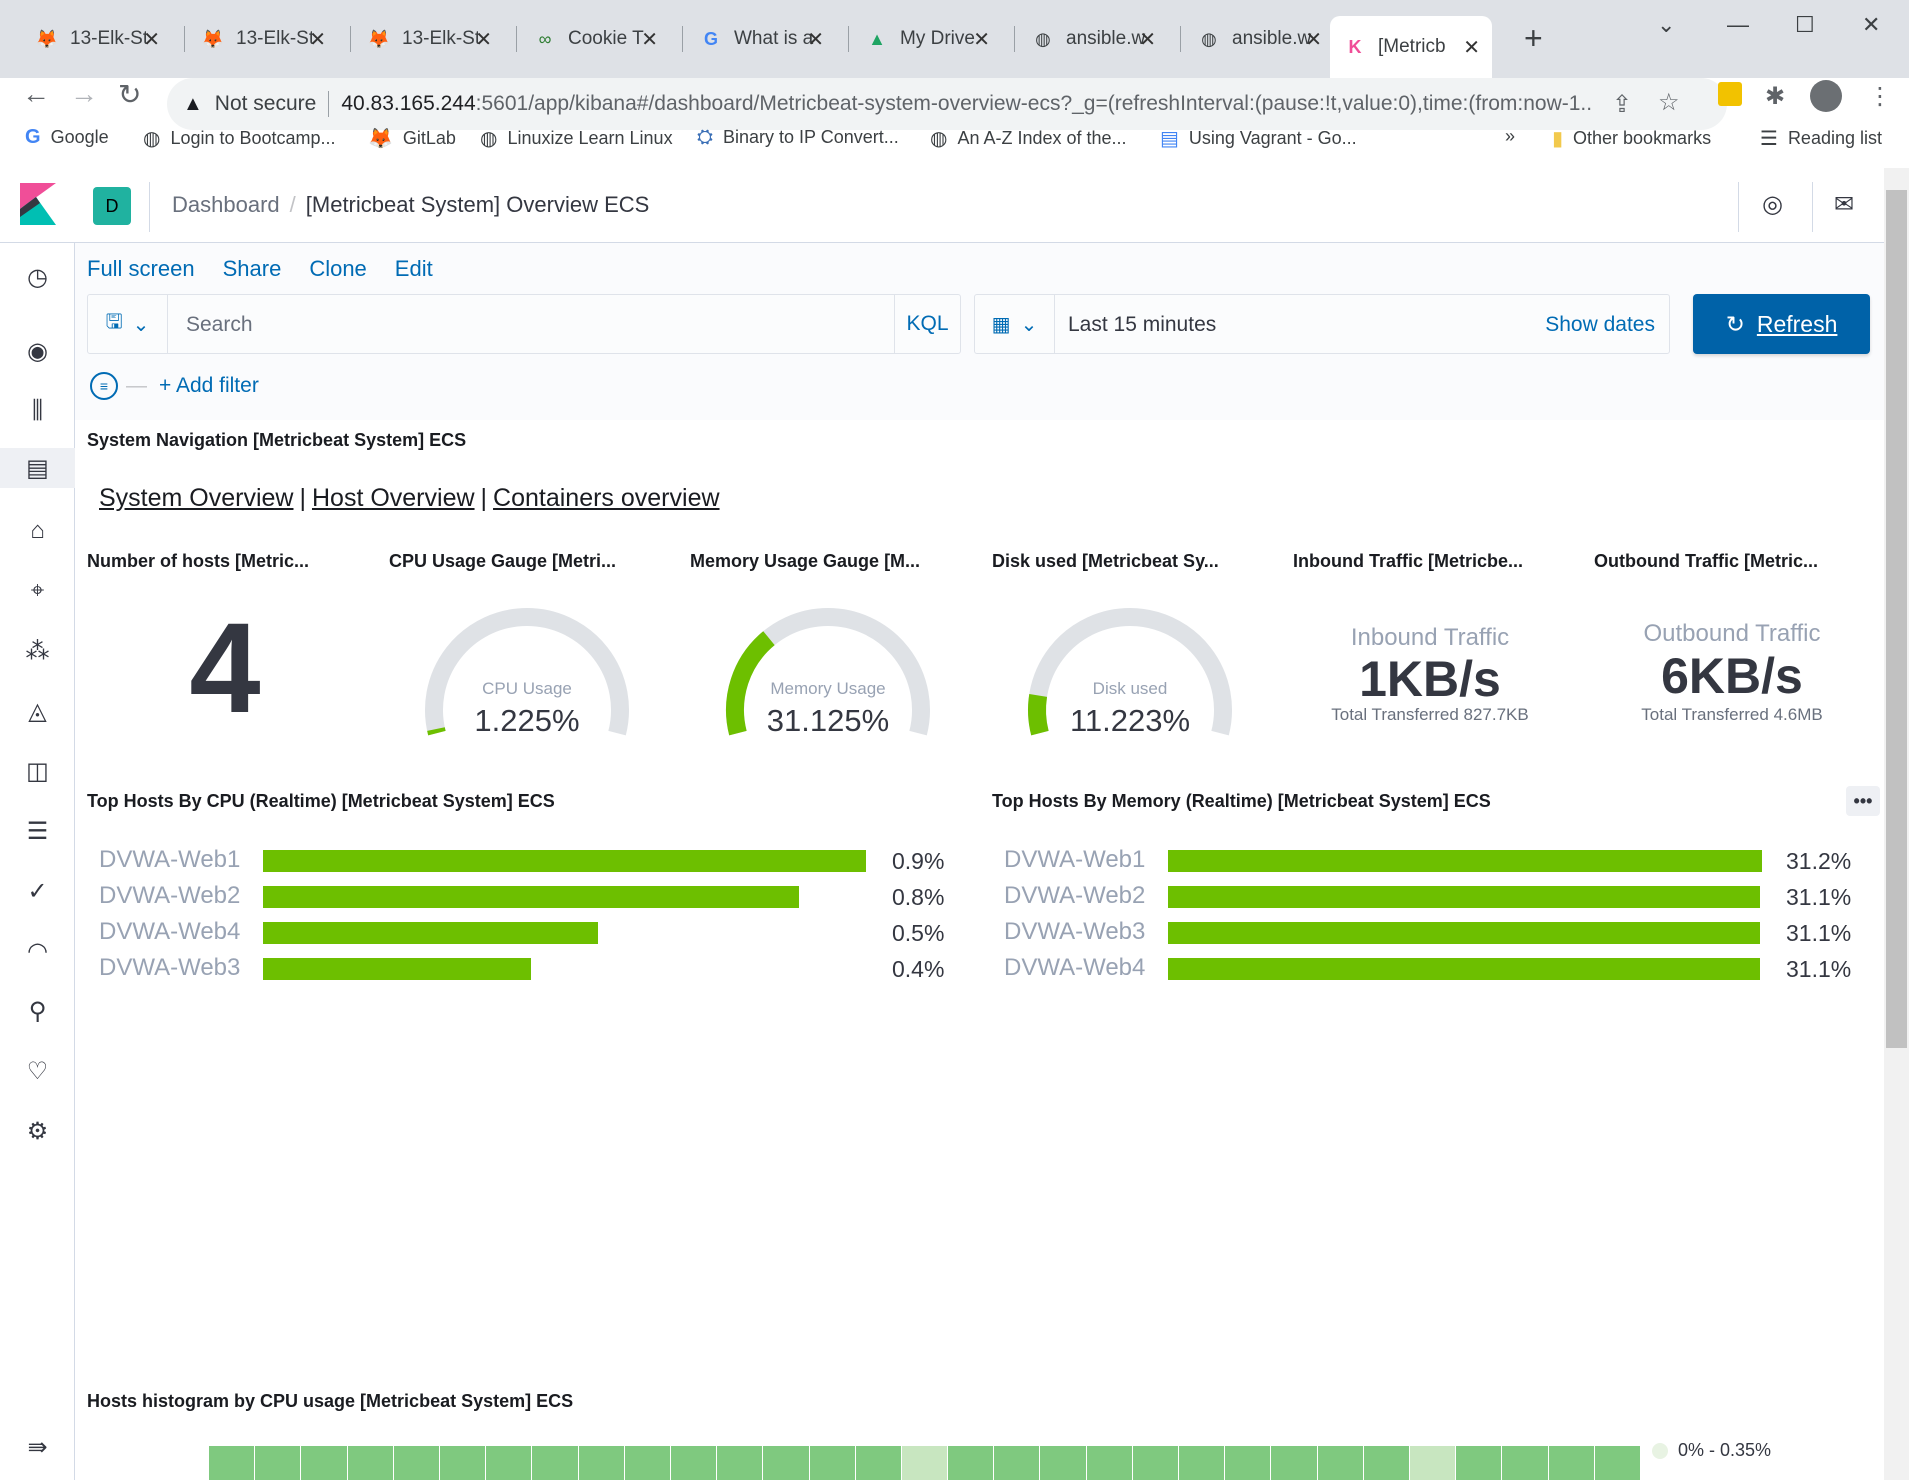  I want to click on dev-tools-icon: ⚲, so click(37, 1011).